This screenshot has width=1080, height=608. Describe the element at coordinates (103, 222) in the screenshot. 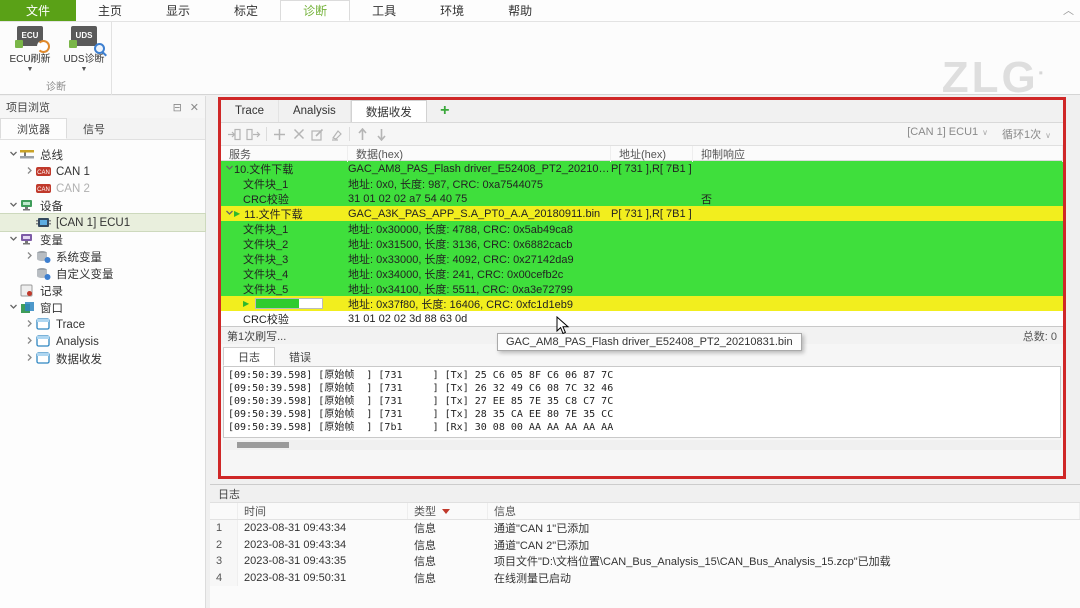

I see `tree-item-[CAN 1] ECU1: [CAN 1] ECU1` at that location.